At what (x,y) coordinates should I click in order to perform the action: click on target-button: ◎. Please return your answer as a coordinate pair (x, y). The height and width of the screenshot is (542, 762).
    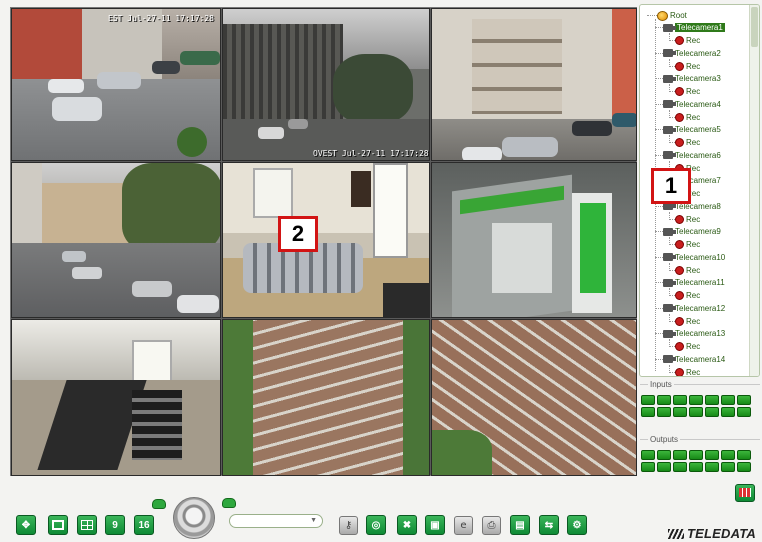
    Looking at the image, I should click on (376, 525).